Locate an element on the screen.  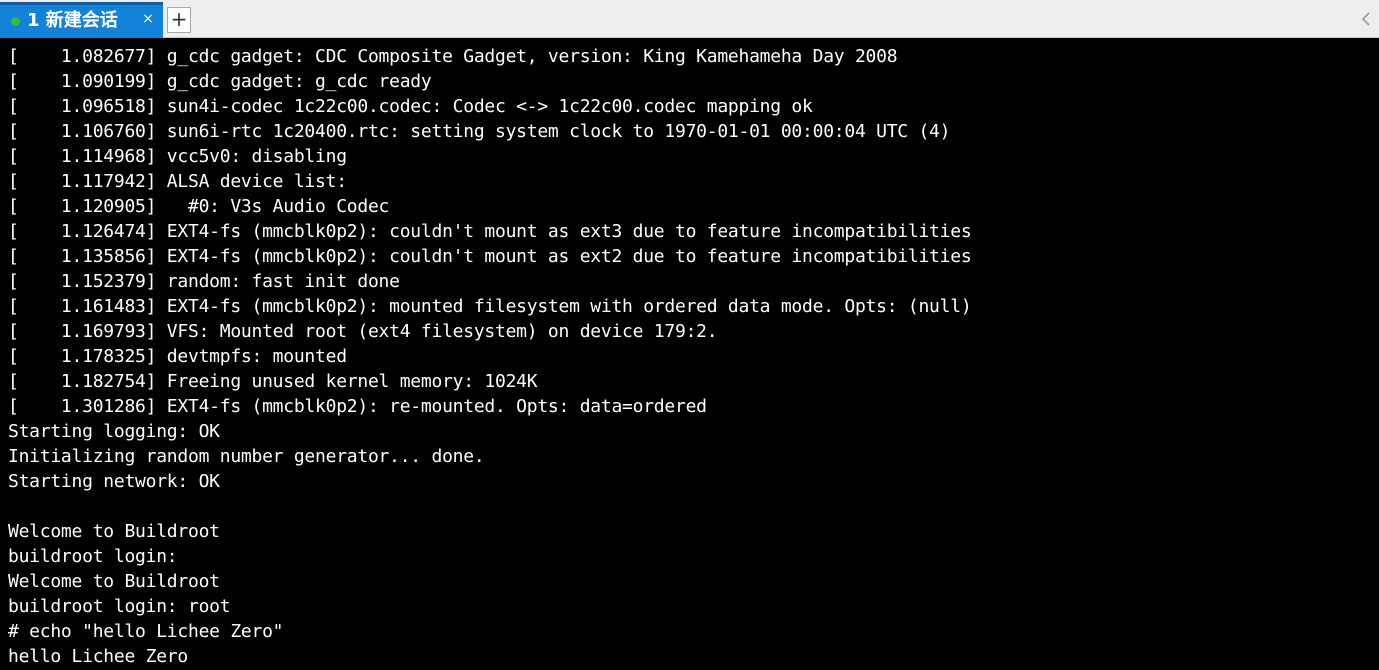
terminal-line: [ 1.178325] devtmpfs: mounted is located at coordinates (177, 356).